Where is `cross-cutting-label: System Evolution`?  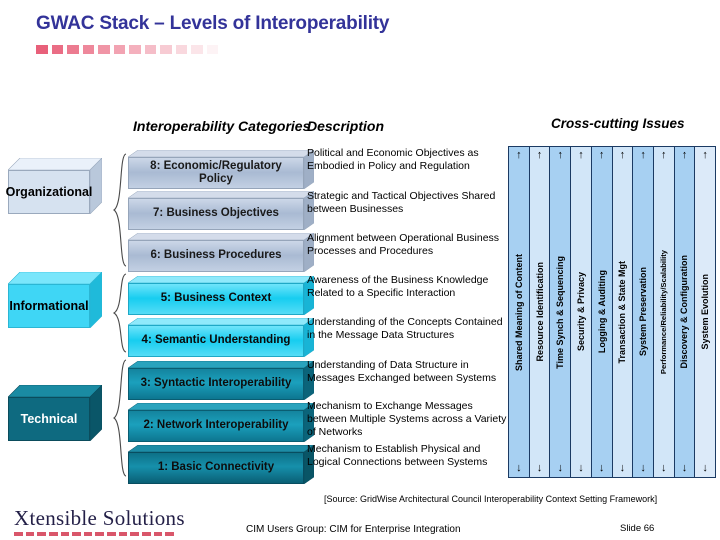
cross-cutting-label: System Evolution is located at coordinates (705, 312).